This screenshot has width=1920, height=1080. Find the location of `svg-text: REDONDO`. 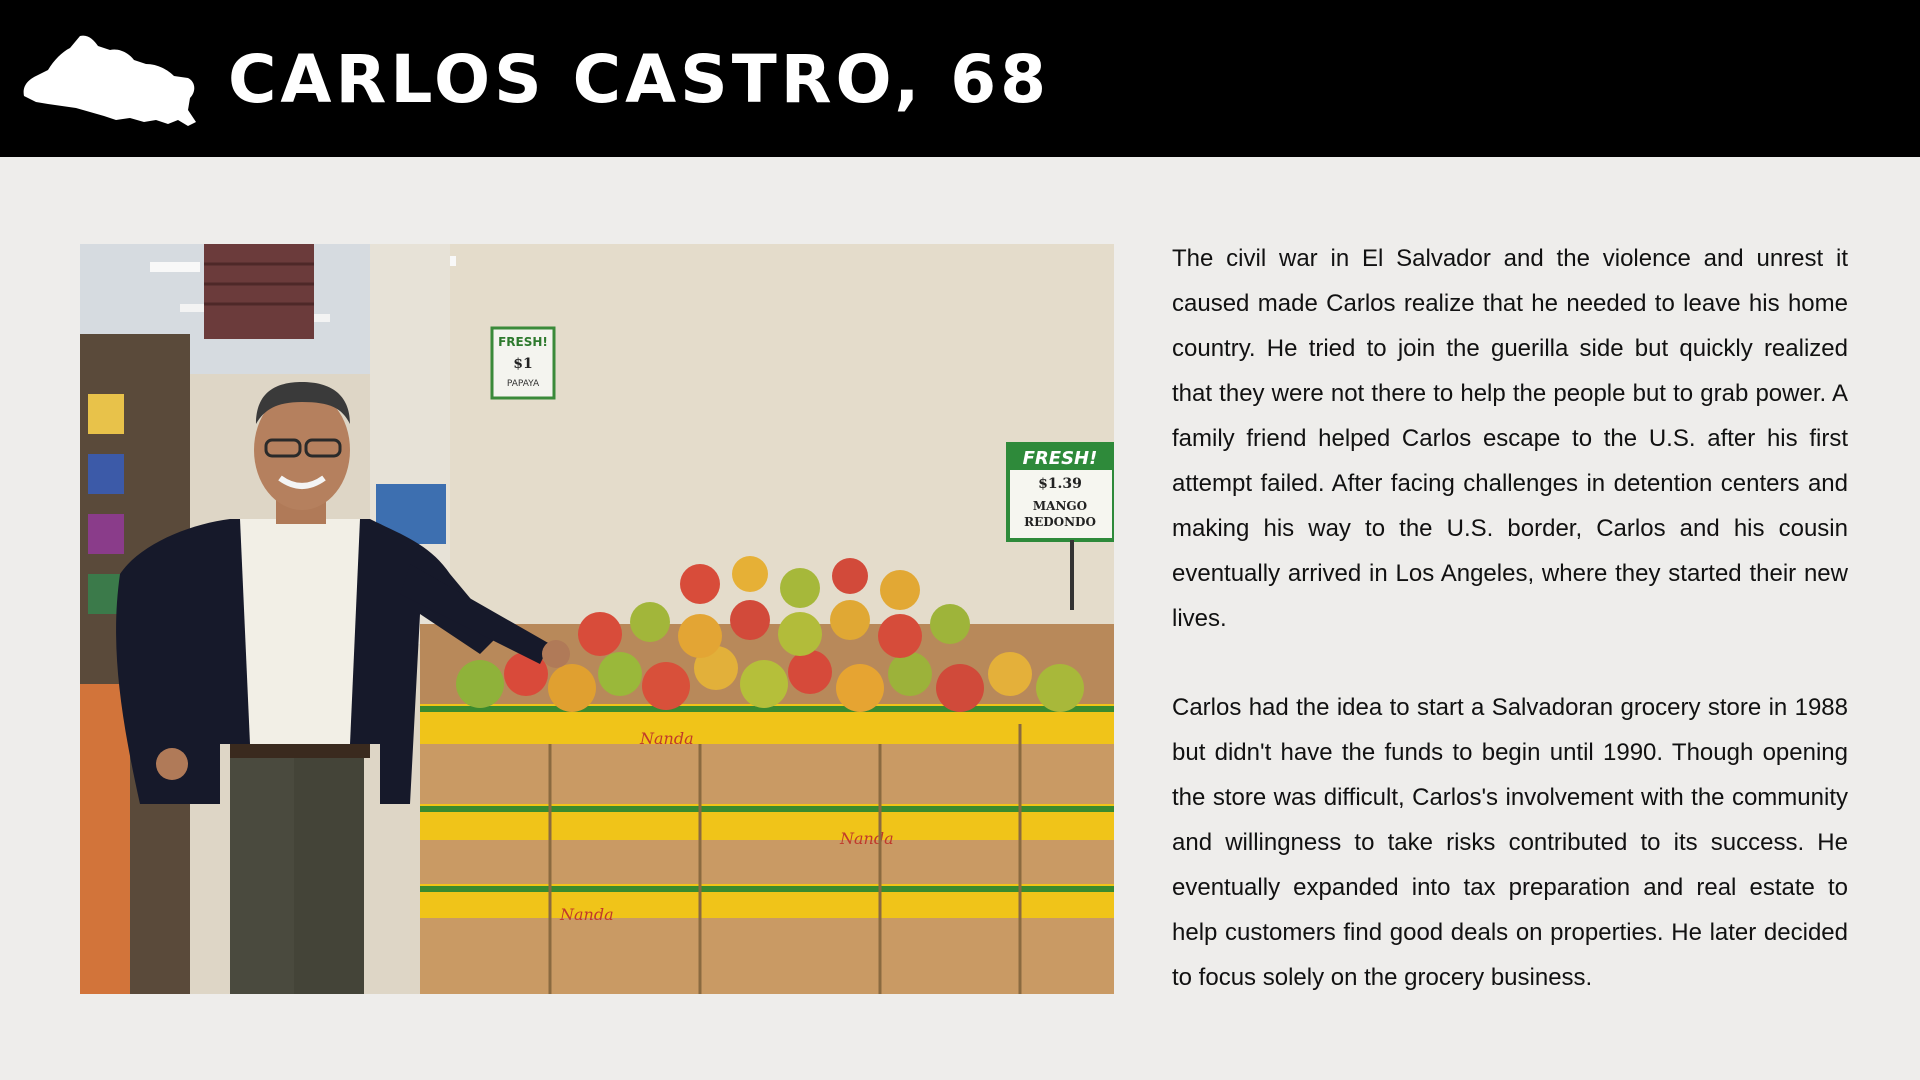

svg-text: REDONDO is located at coordinates (1060, 522).